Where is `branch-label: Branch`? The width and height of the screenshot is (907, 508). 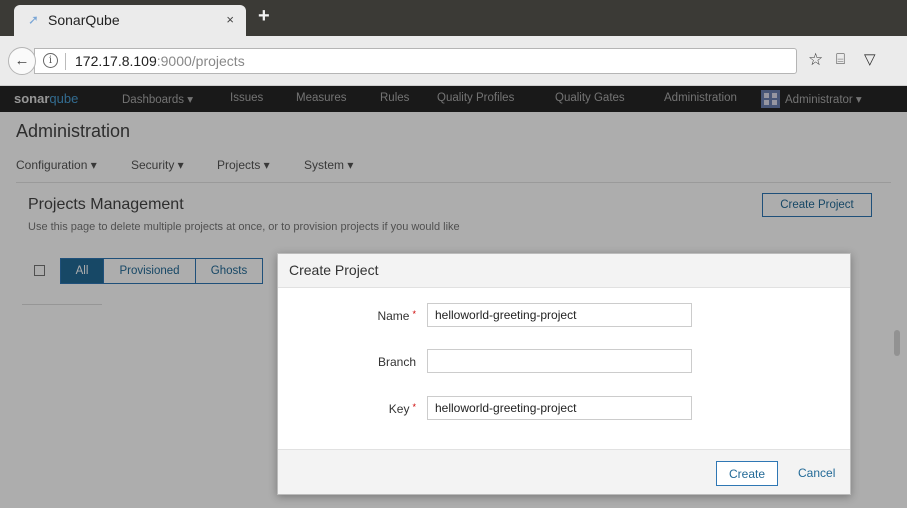 branch-label: Branch is located at coordinates (396, 362).